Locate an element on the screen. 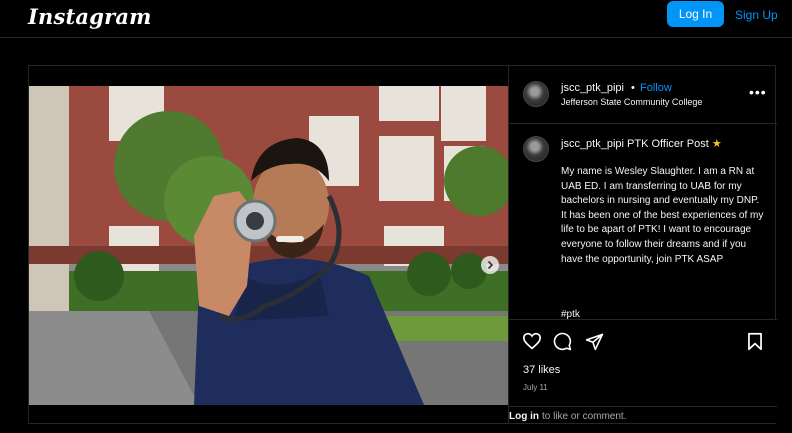 The width and height of the screenshot is (792, 433). caption-header: jscc_ptk_pipi PTK Officer Post ★ is located at coordinates (641, 143).